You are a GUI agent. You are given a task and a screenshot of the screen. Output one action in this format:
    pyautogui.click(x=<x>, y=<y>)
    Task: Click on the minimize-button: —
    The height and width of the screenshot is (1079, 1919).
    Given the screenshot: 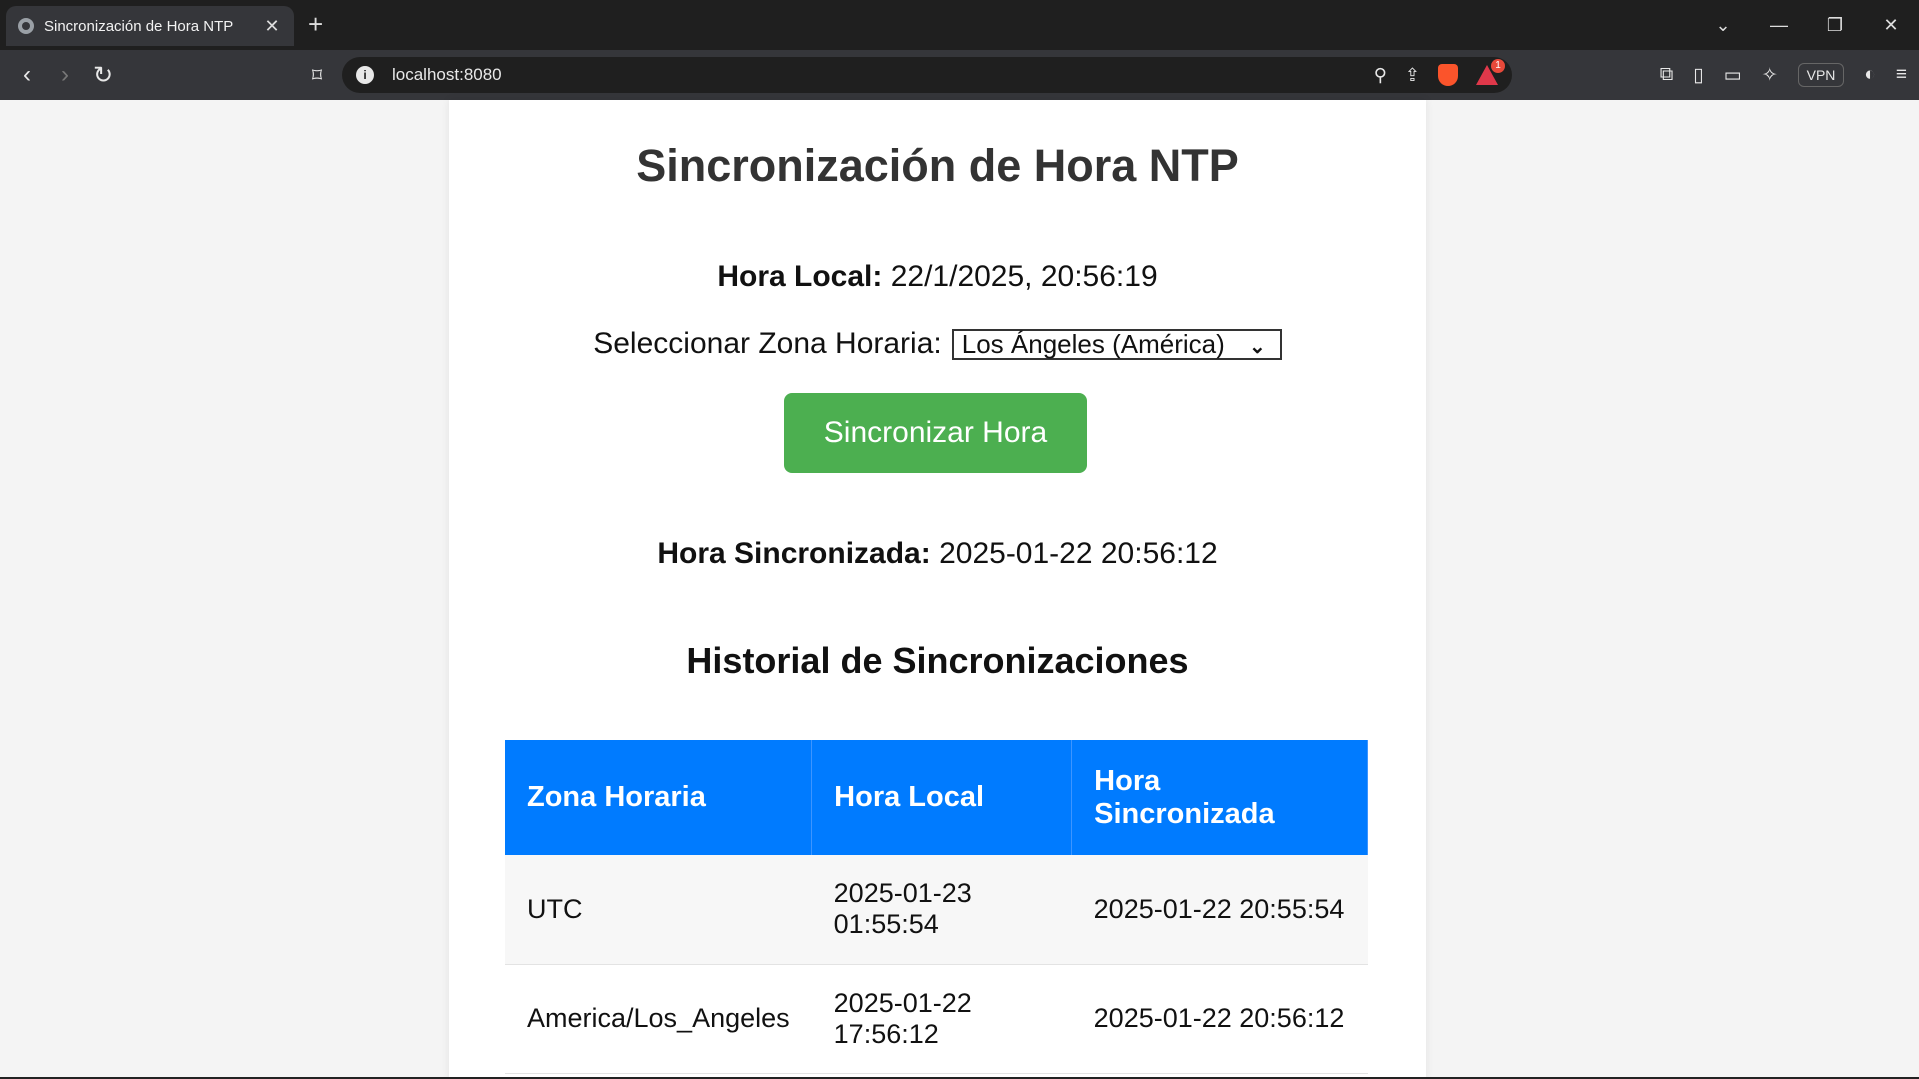 What is the action you would take?
    pyautogui.click(x=1779, y=25)
    